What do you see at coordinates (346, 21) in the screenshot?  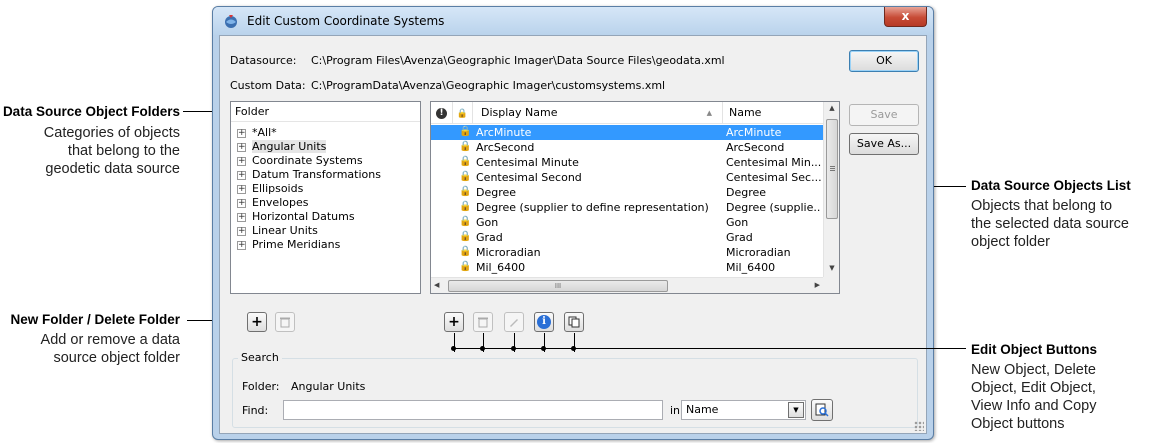 I see `window-title: Edit Custom Coordinate Systems` at bounding box center [346, 21].